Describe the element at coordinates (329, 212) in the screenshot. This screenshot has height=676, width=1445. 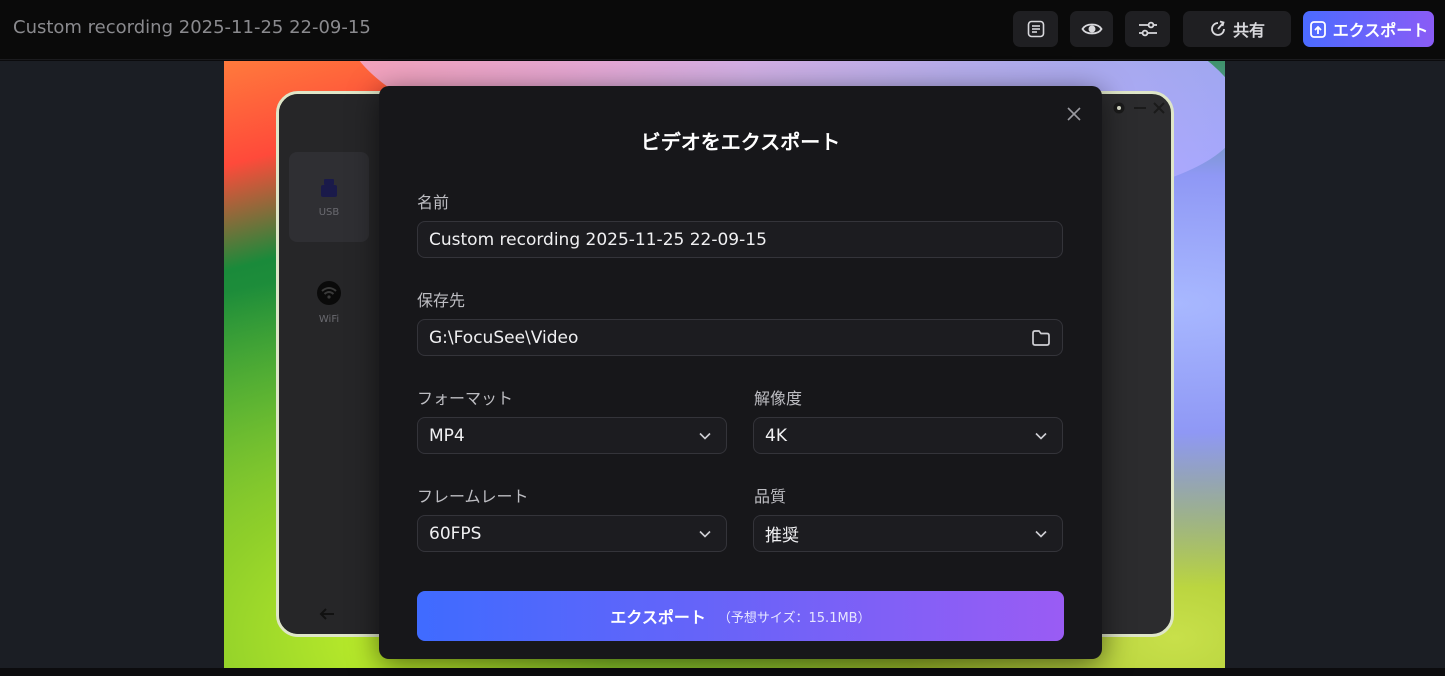
I see `usb-label: USB` at that location.